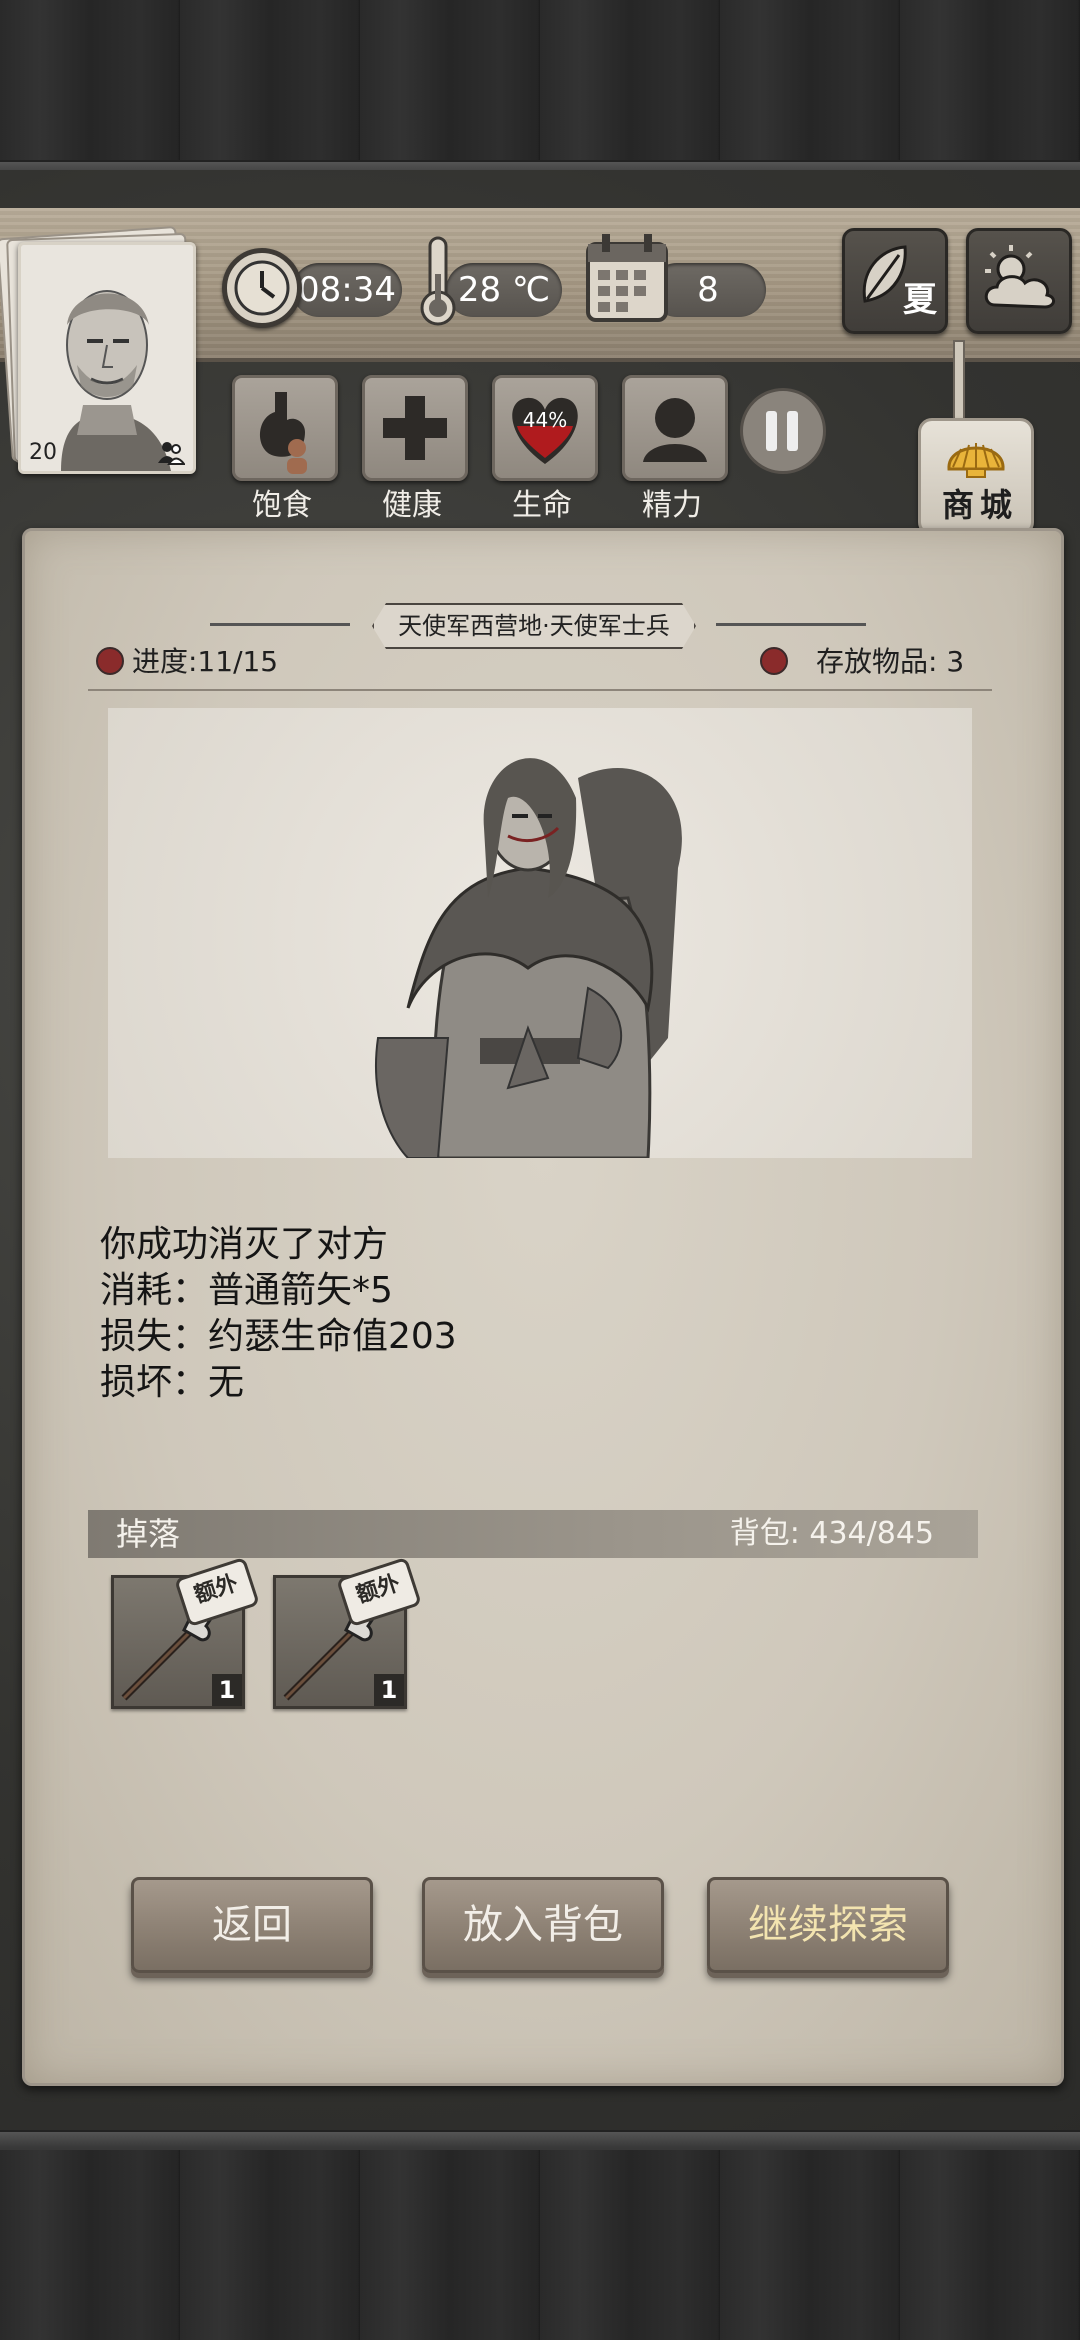 The width and height of the screenshot is (1080, 2340). What do you see at coordinates (280, 624) in the screenshot?
I see `title-ornament-left` at bounding box center [280, 624].